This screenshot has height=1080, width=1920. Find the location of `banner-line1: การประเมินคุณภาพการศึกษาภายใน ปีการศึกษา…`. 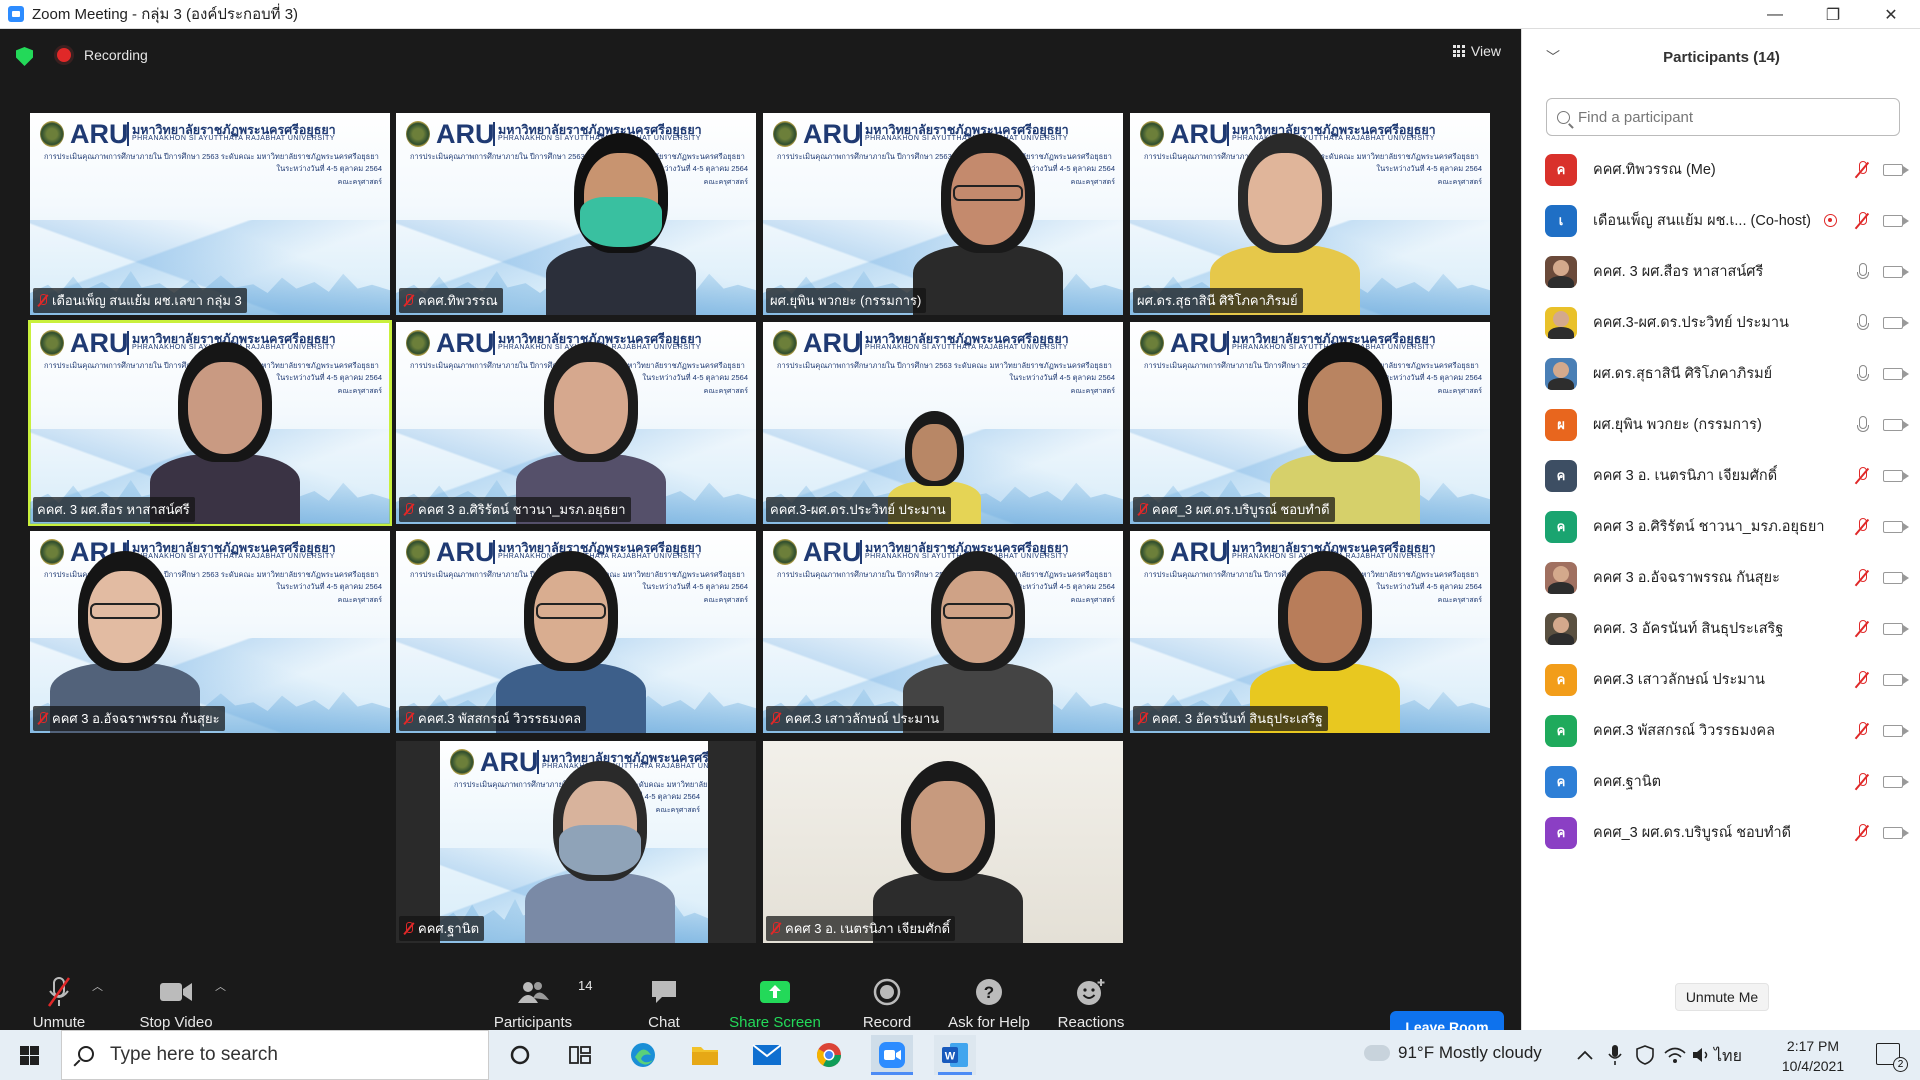

banner-line1: การประเมินคุณภาพการศึกษาภายใน ปีการศึกษา… is located at coordinates (944, 365).